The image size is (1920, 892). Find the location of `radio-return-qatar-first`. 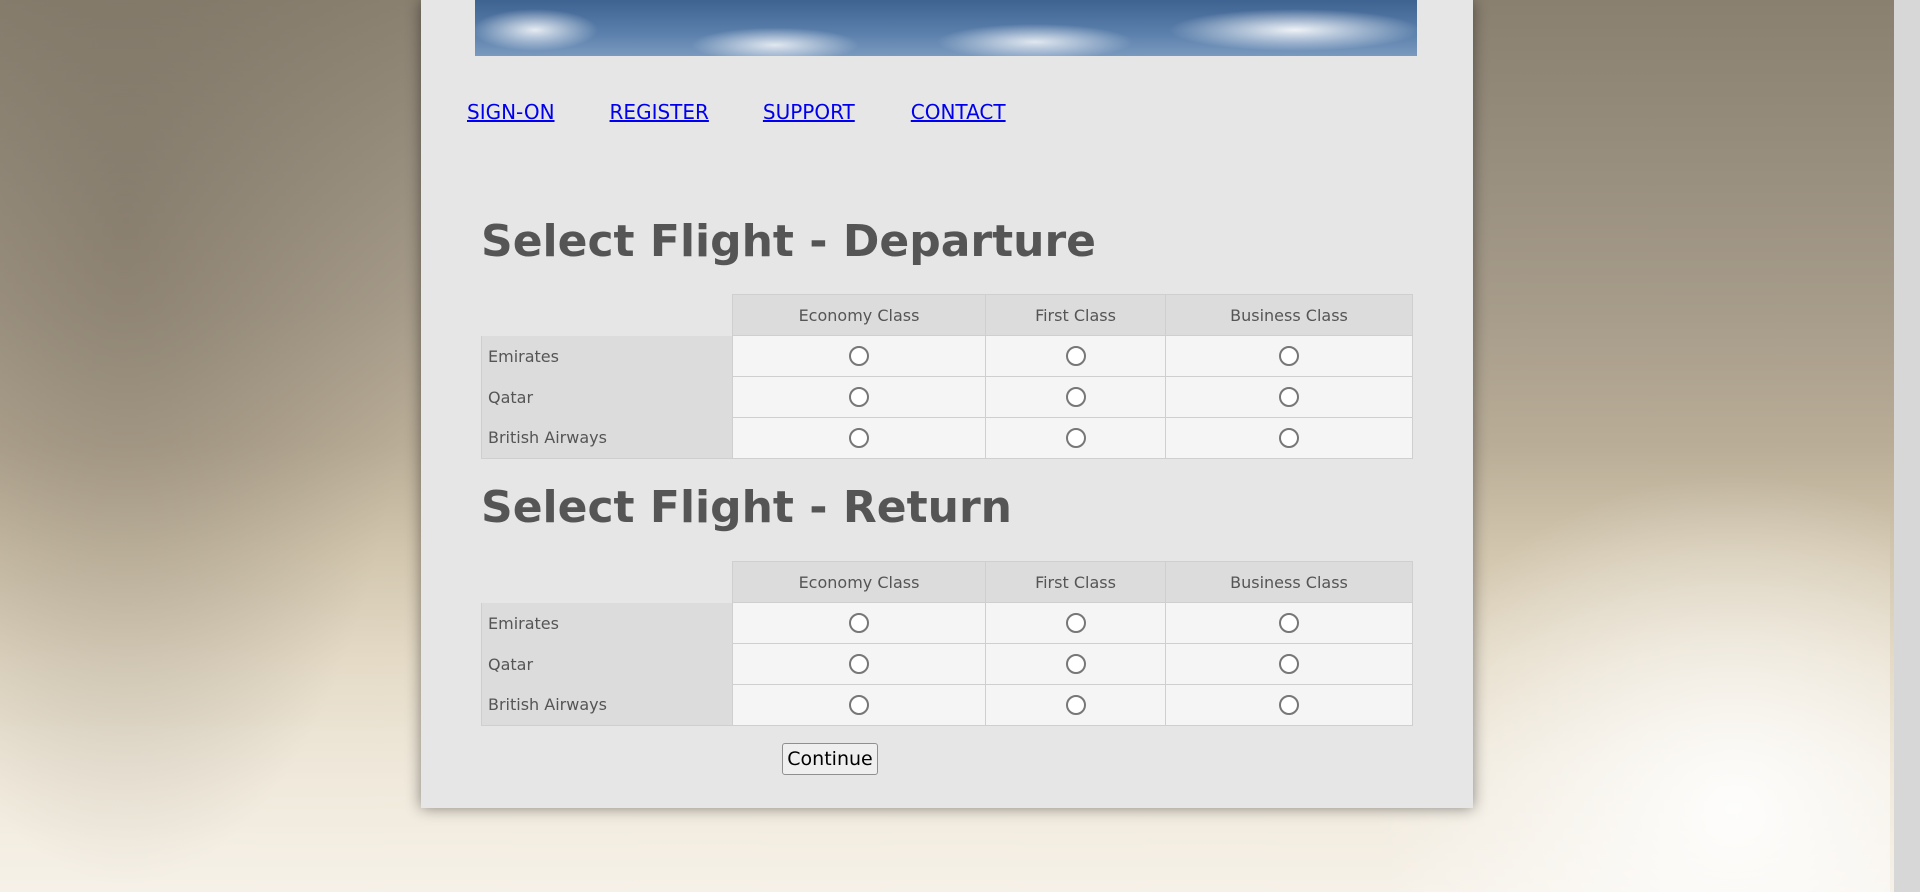

radio-return-qatar-first is located at coordinates (1075, 664).